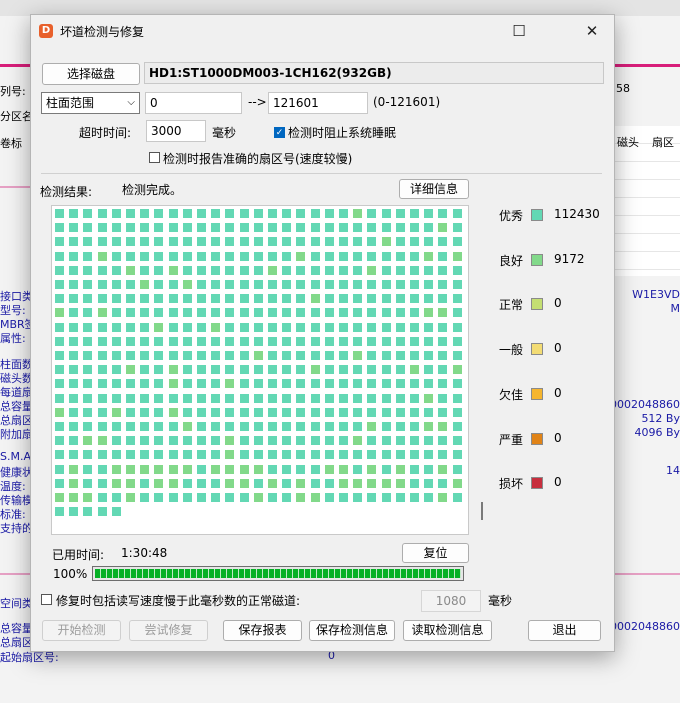 Image resolution: width=680 pixels, height=703 pixels. What do you see at coordinates (176, 131) in the screenshot?
I see `timeout-input: 3000` at bounding box center [176, 131].